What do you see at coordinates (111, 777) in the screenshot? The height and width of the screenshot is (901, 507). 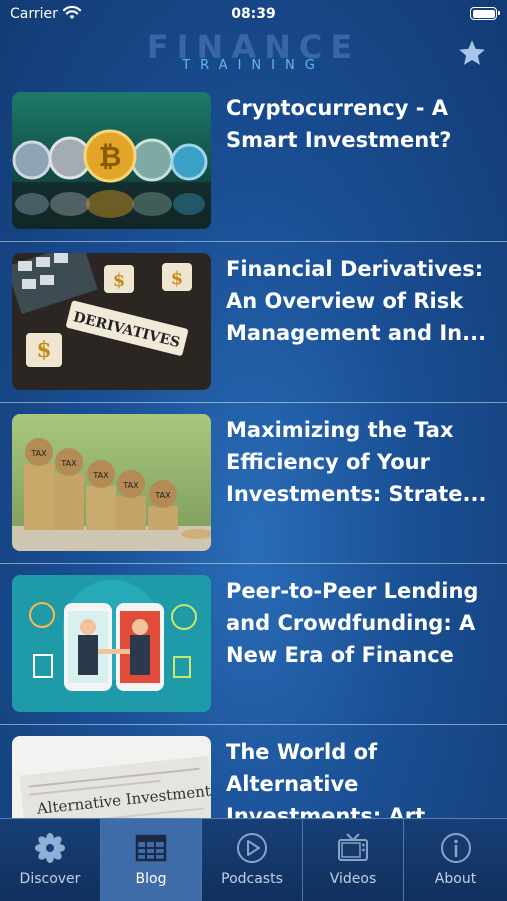 I see `article-thumbnail-alternative-investments: Alternative Investments` at bounding box center [111, 777].